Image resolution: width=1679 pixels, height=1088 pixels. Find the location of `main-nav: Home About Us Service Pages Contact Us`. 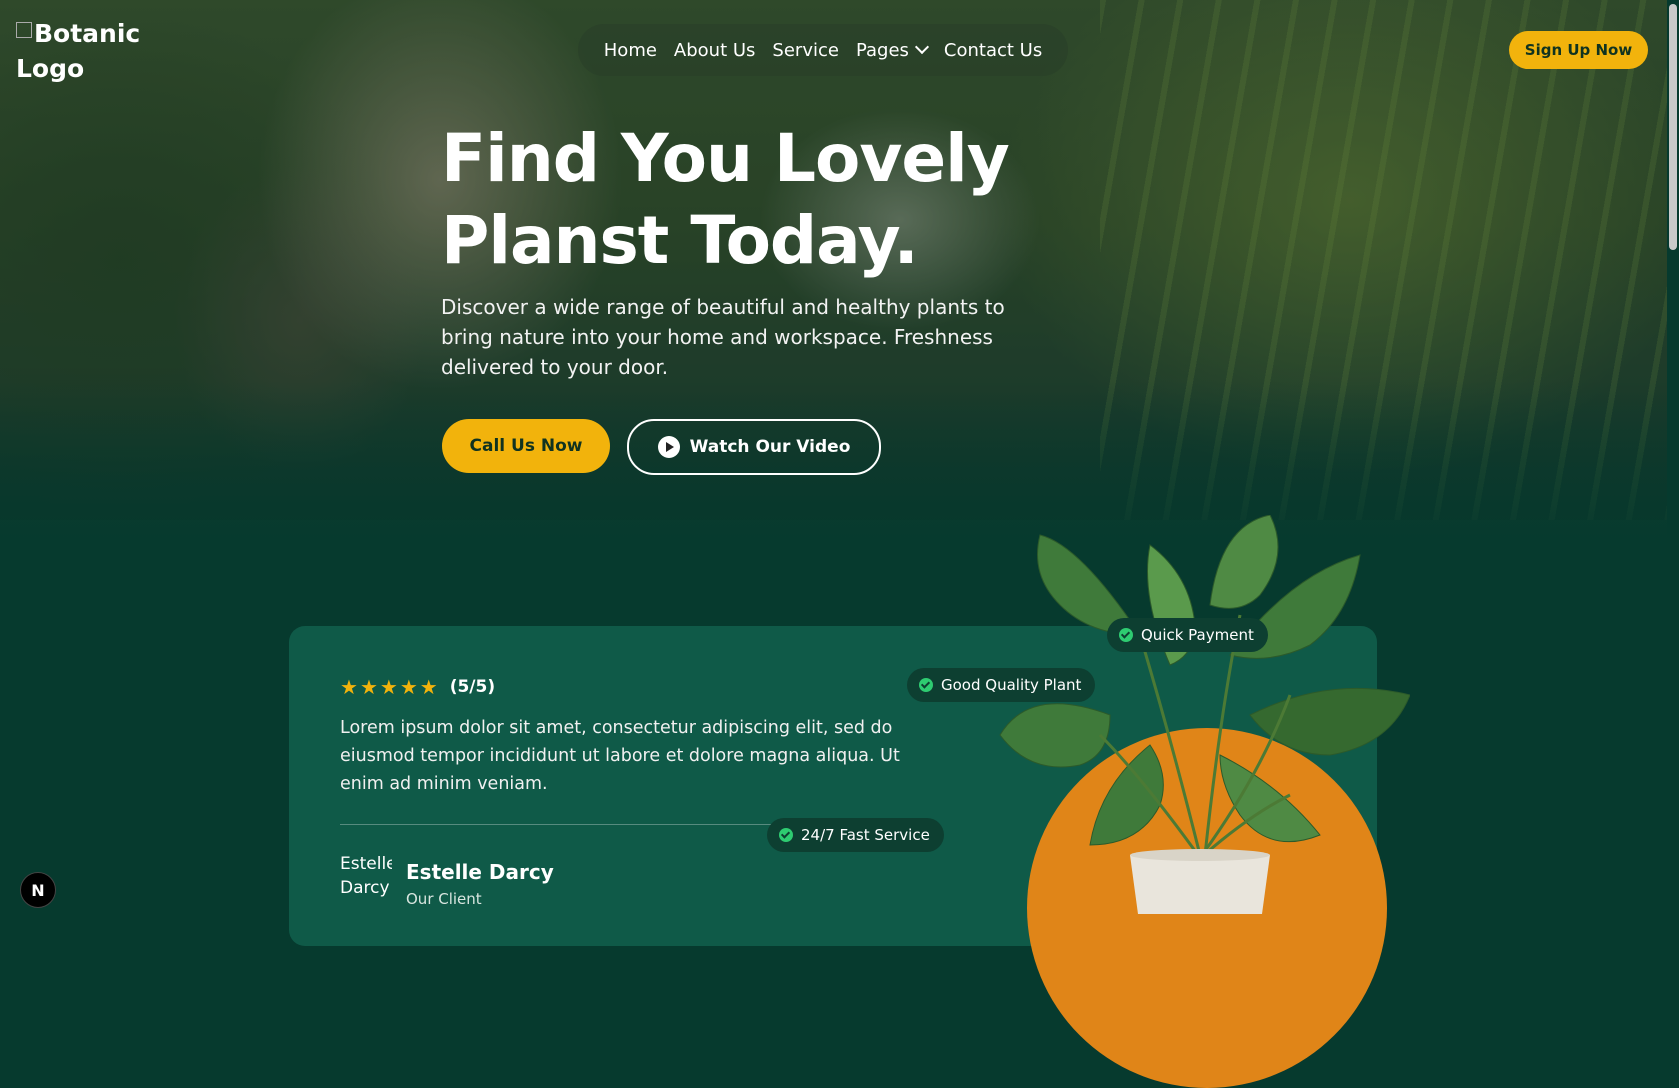

main-nav: Home About Us Service Pages Contact Us is located at coordinates (823, 50).